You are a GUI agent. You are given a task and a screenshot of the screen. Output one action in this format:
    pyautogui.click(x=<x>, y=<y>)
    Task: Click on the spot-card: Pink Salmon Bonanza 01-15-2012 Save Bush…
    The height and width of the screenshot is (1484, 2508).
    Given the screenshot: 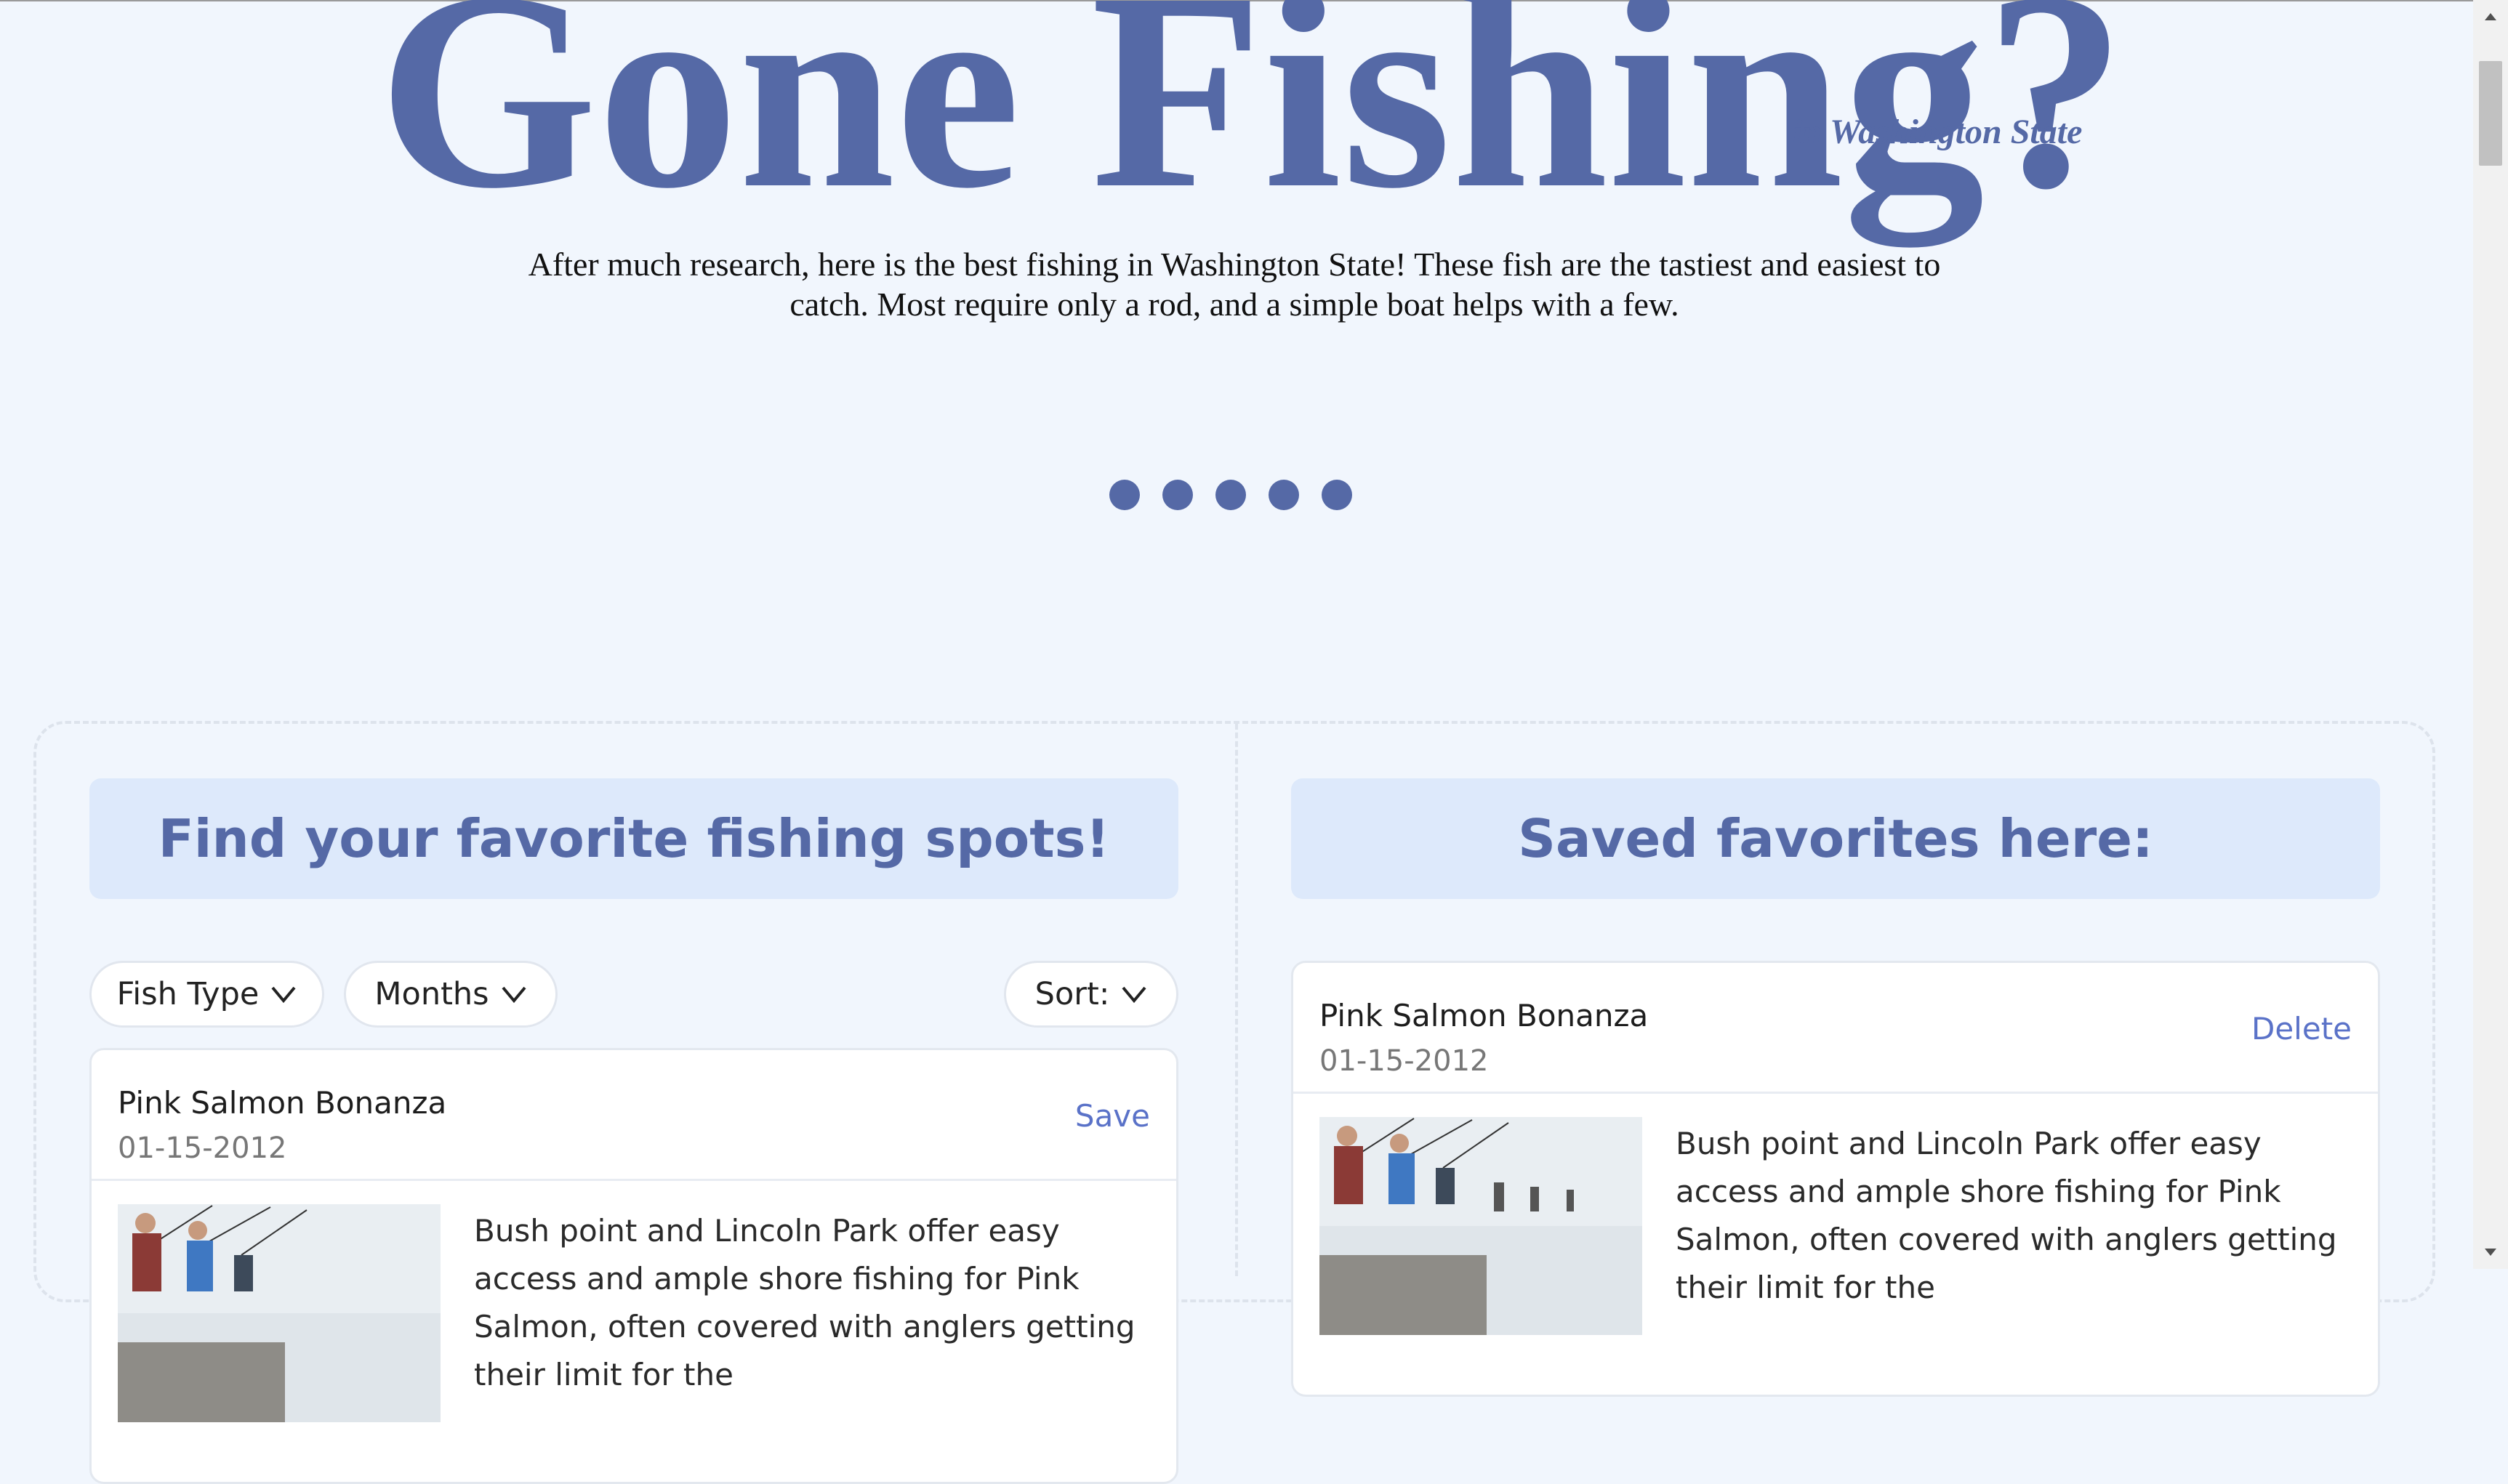 What is the action you would take?
    pyautogui.click(x=633, y=1266)
    